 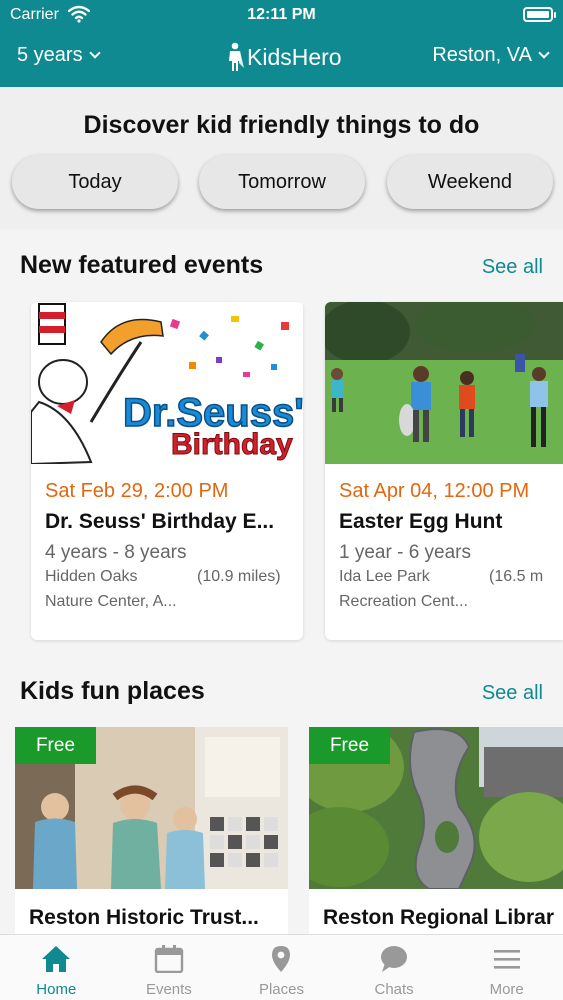 I want to click on featured-see-all-link: See all, so click(x=512, y=267).